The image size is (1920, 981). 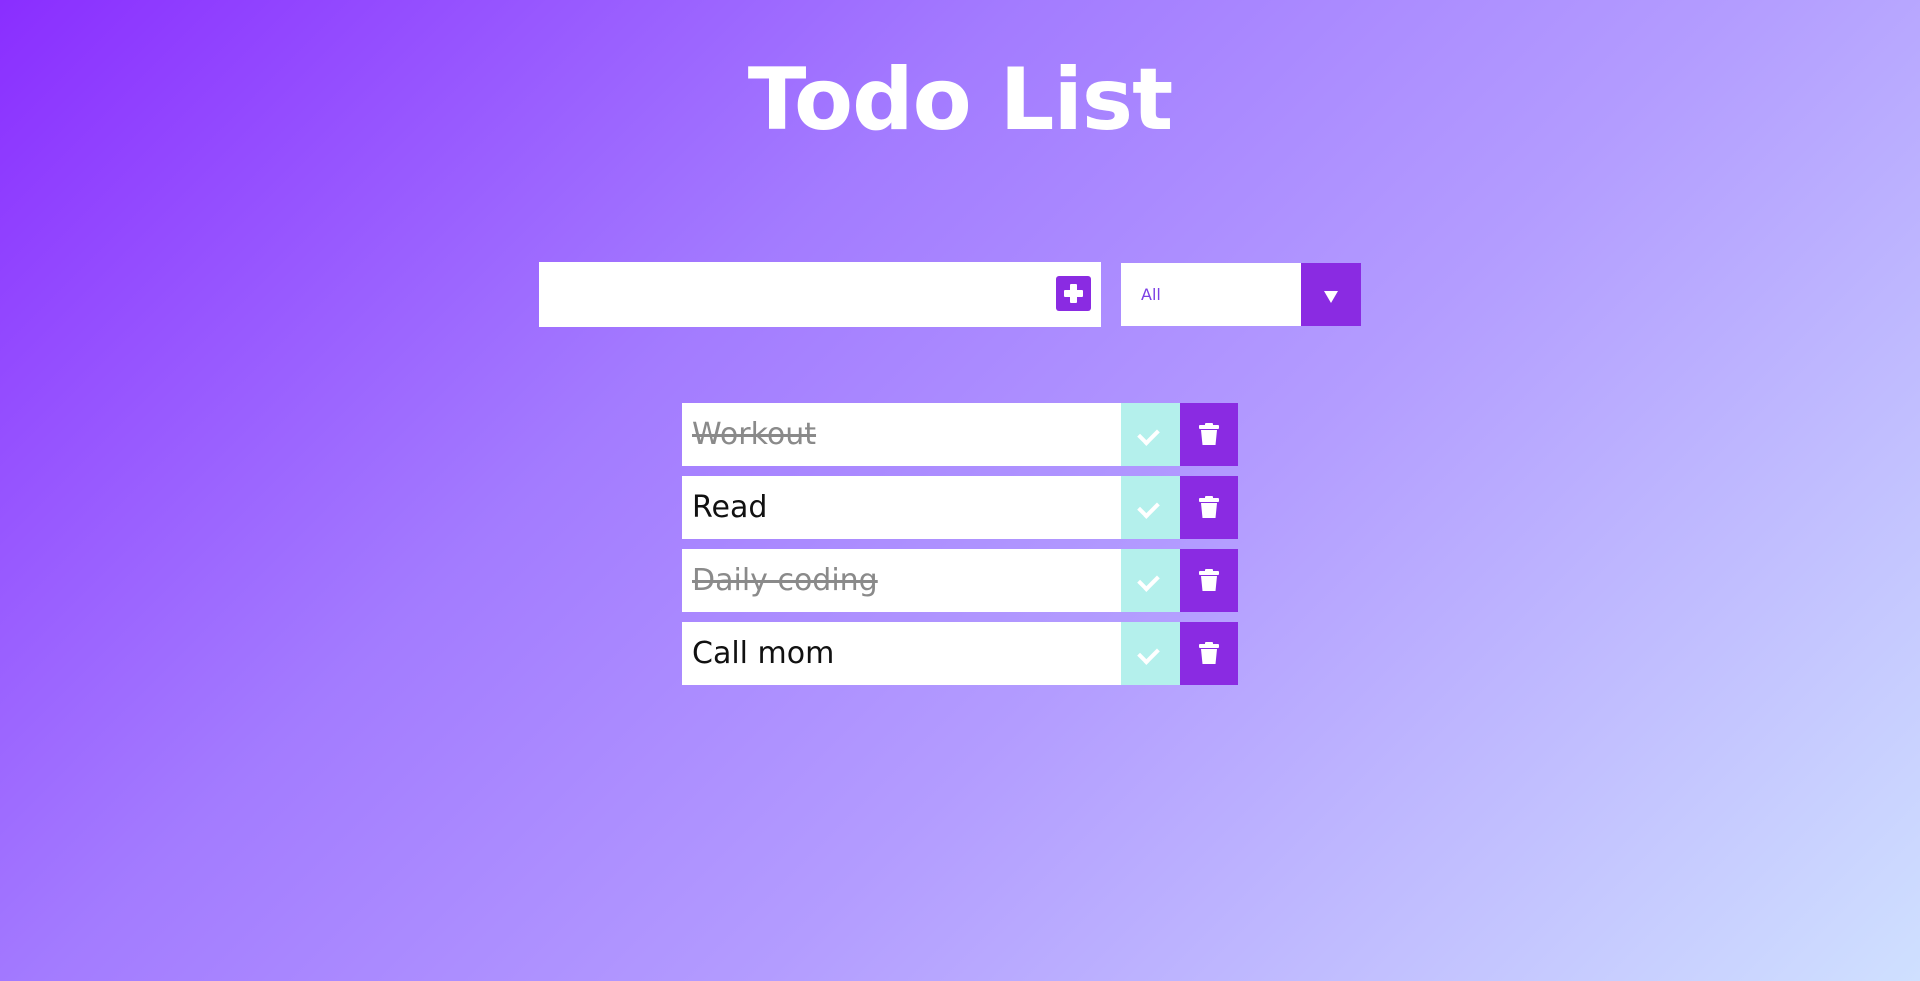 I want to click on todo-input-container, so click(x=820, y=294).